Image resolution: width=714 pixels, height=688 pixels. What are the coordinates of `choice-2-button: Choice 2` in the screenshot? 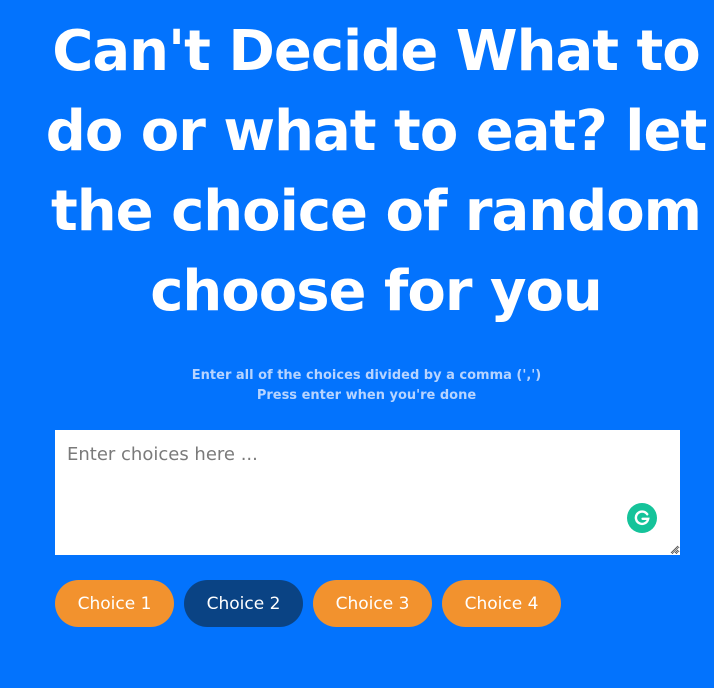 It's located at (243, 603).